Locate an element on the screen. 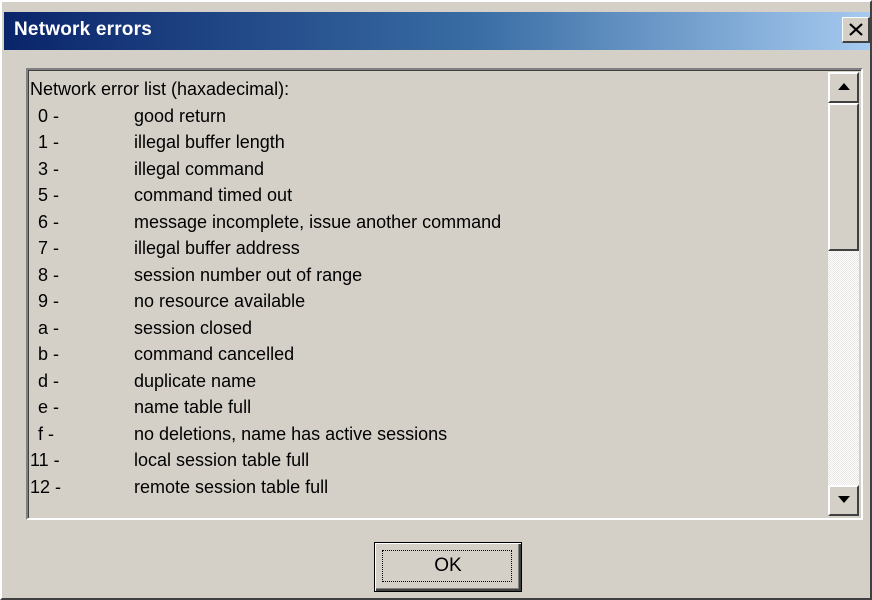 The height and width of the screenshot is (600, 872). list-item: 9 - no resource available is located at coordinates (428, 301).